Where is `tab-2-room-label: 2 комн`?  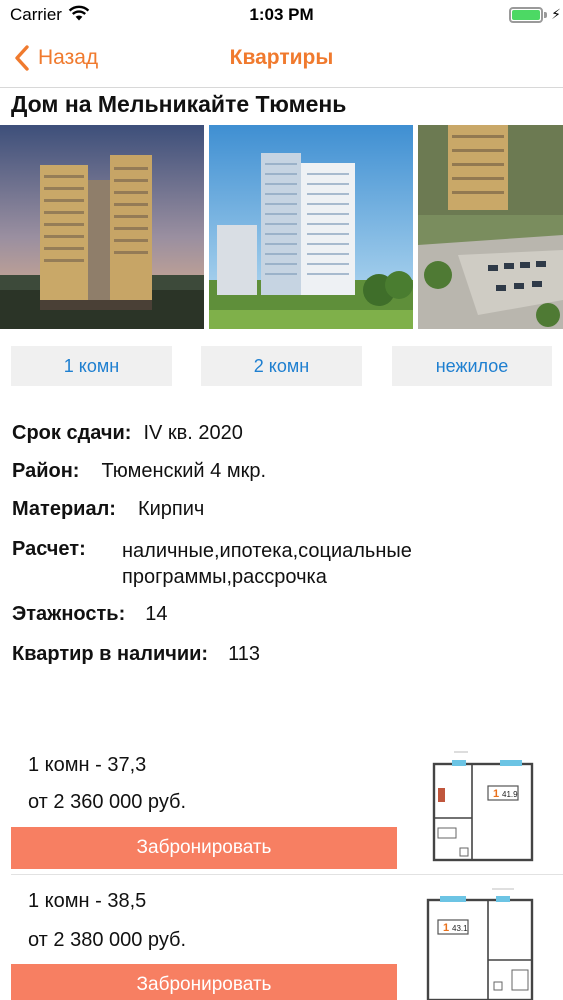 tab-2-room-label: 2 комн is located at coordinates (281, 365).